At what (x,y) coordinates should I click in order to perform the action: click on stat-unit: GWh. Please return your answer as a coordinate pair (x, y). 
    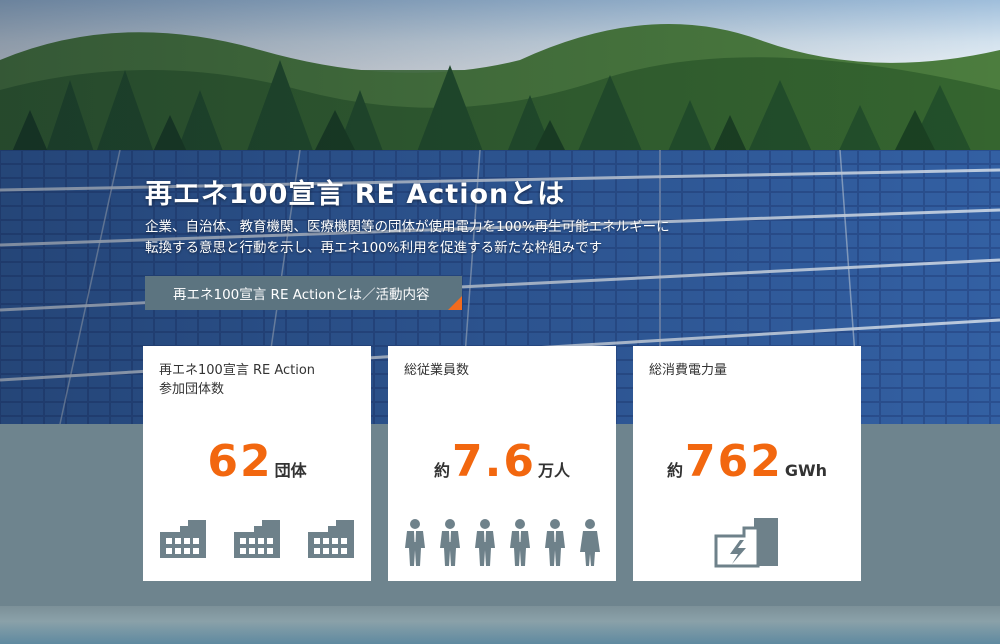
    Looking at the image, I should click on (806, 470).